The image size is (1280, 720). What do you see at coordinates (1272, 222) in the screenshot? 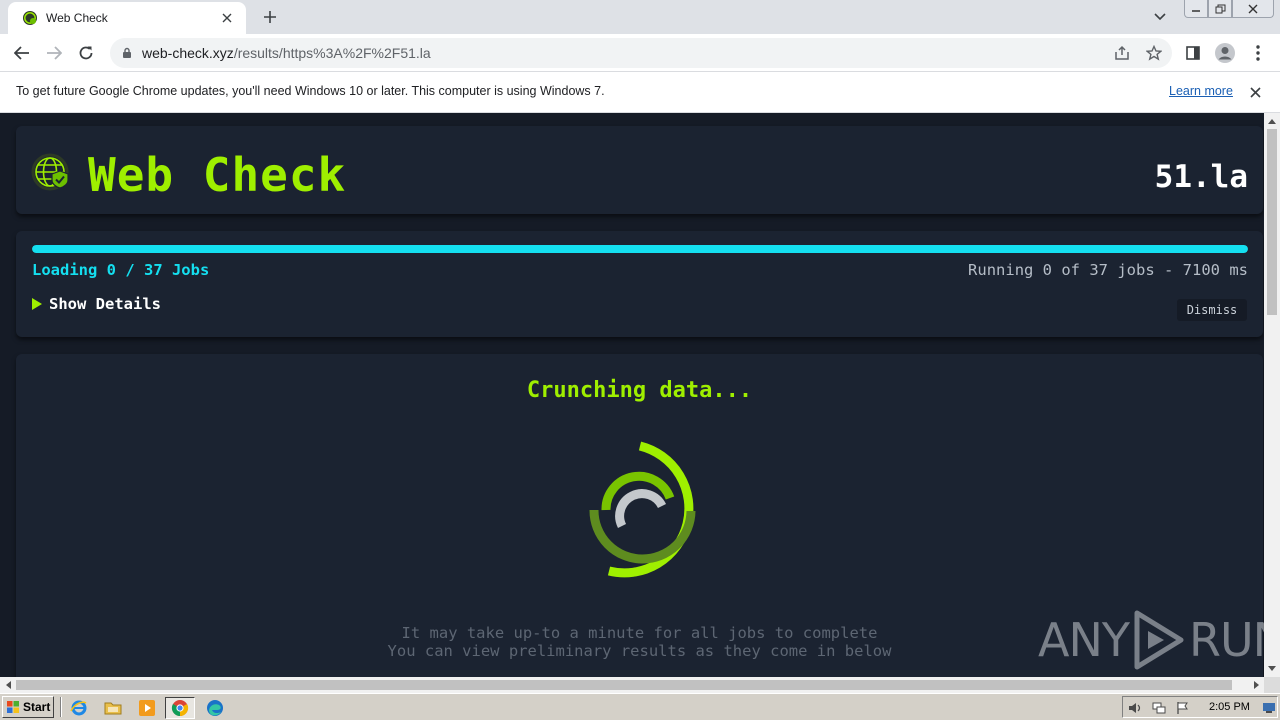
I see `vertical-scroll-thumb` at bounding box center [1272, 222].